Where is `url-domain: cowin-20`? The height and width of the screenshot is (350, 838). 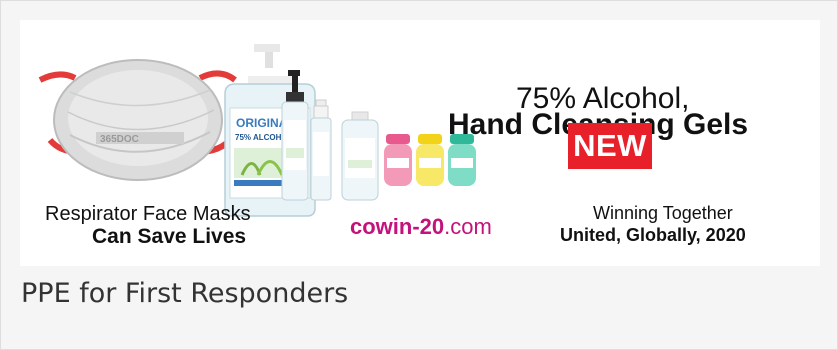 url-domain: cowin-20 is located at coordinates (397, 226).